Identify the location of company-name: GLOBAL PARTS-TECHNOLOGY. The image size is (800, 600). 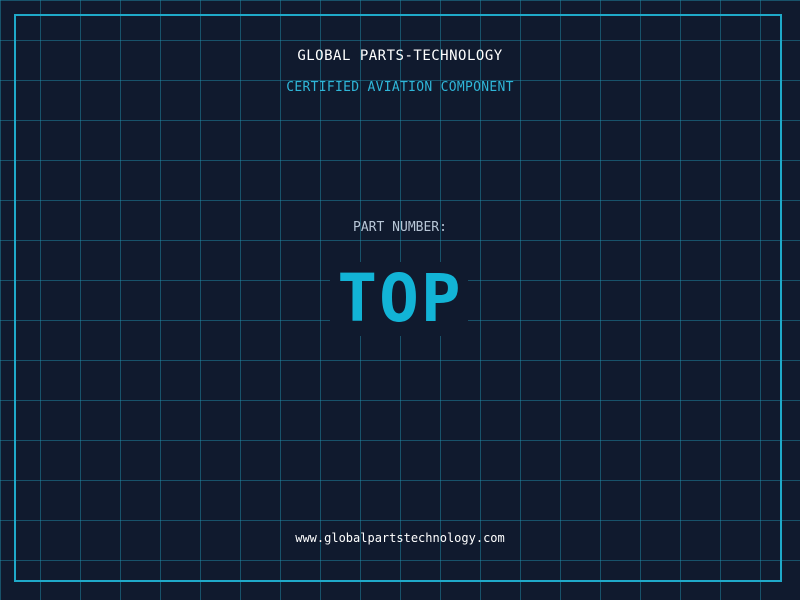
(400, 56).